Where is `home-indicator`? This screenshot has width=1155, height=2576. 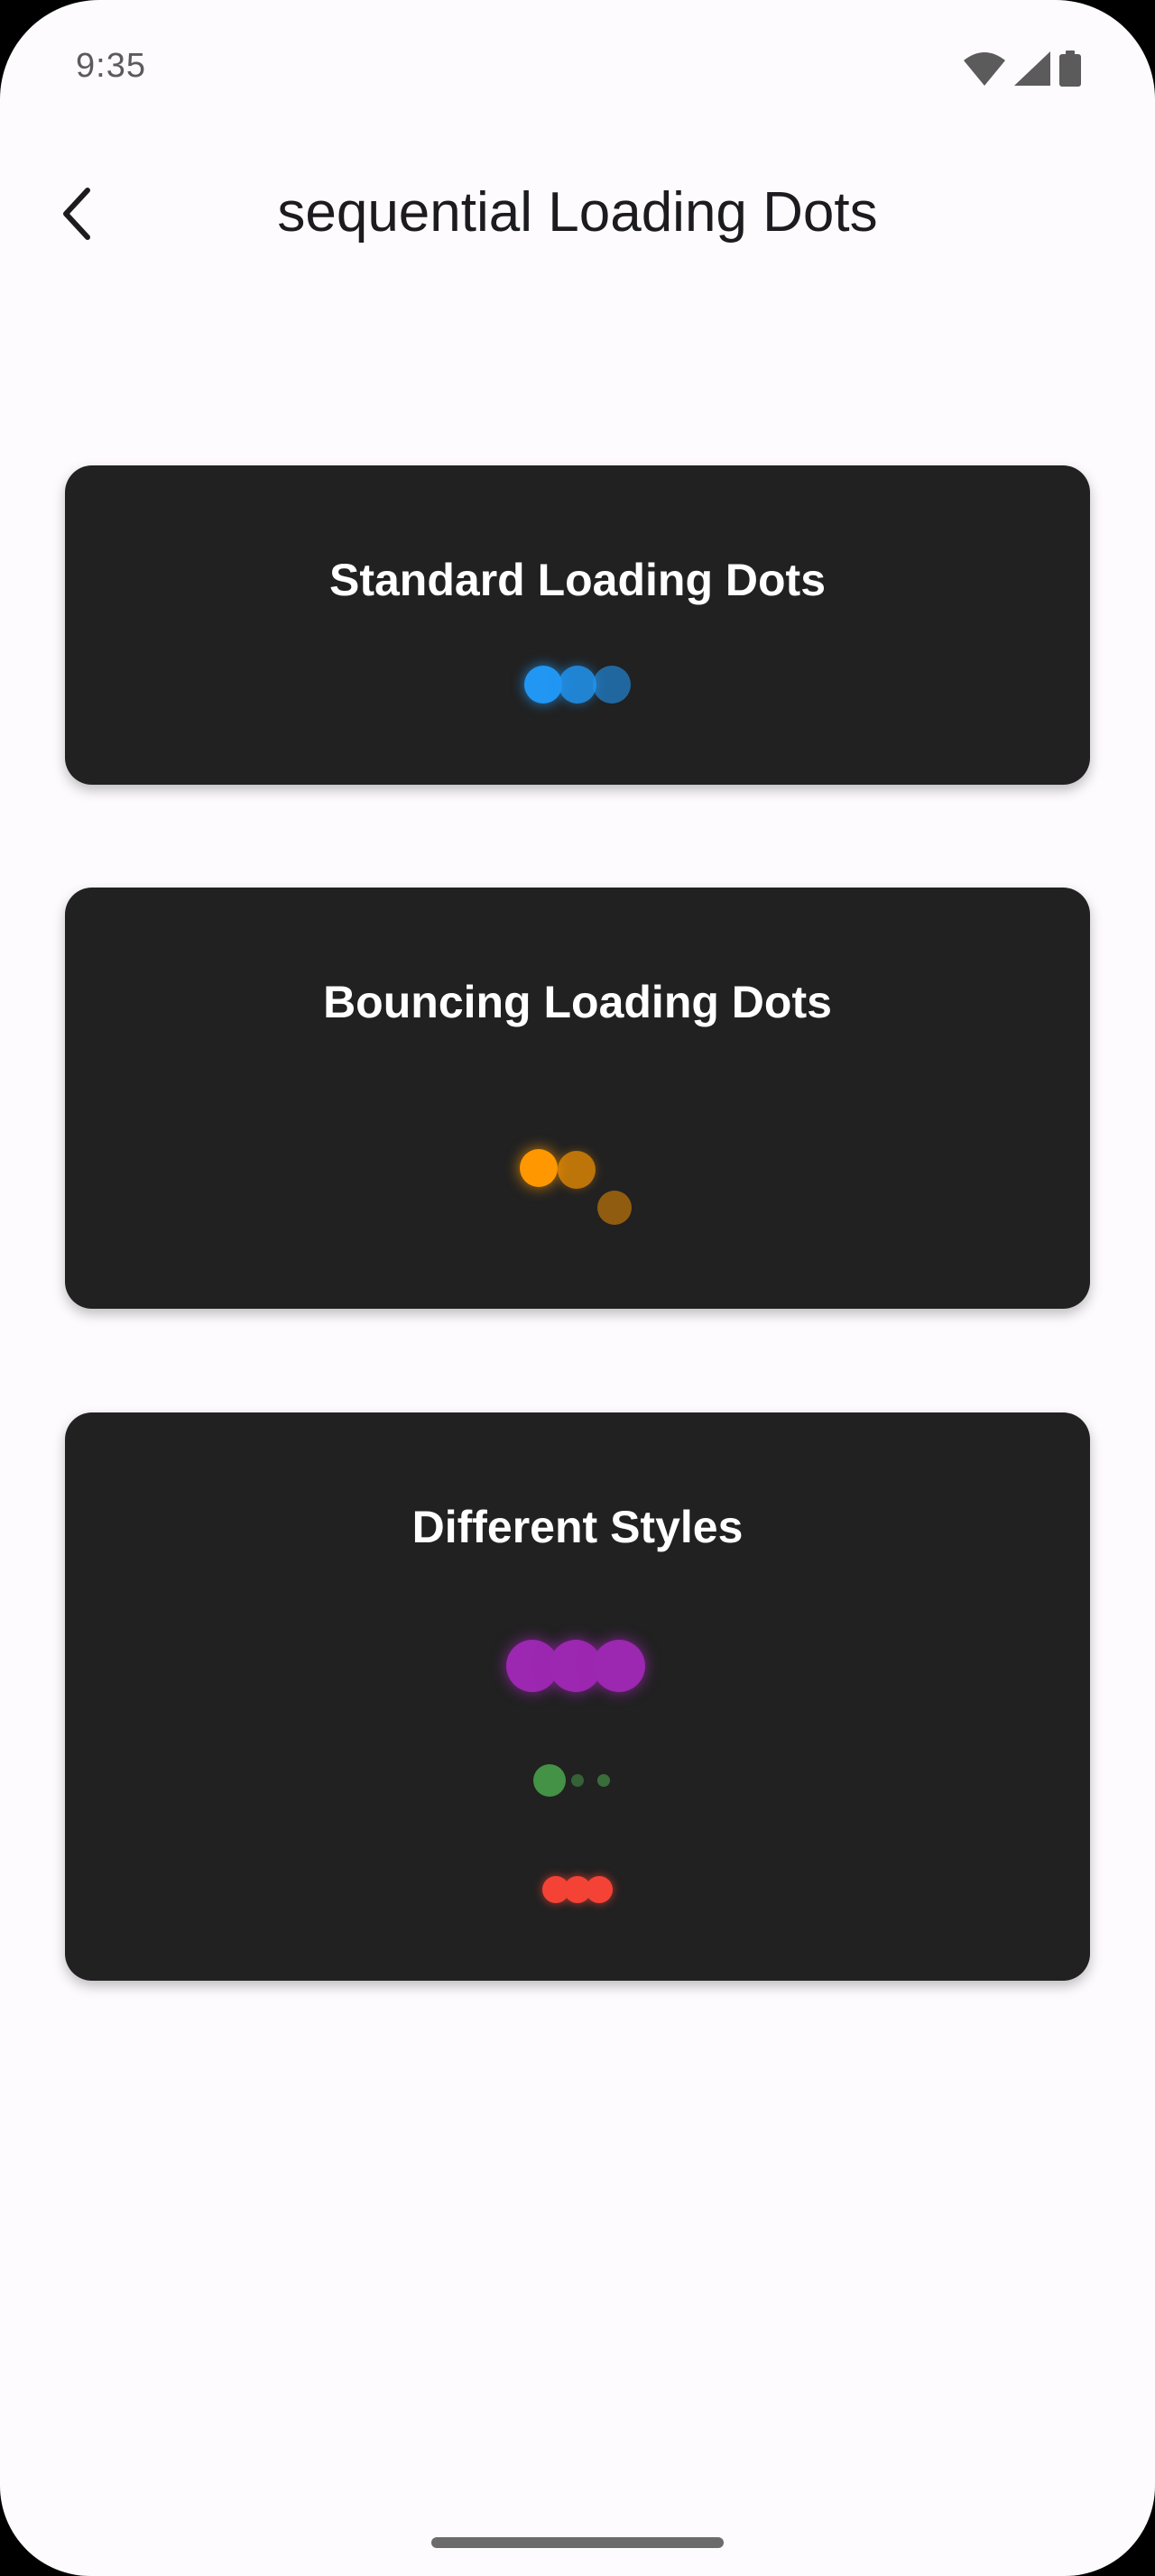
home-indicator is located at coordinates (577, 2542).